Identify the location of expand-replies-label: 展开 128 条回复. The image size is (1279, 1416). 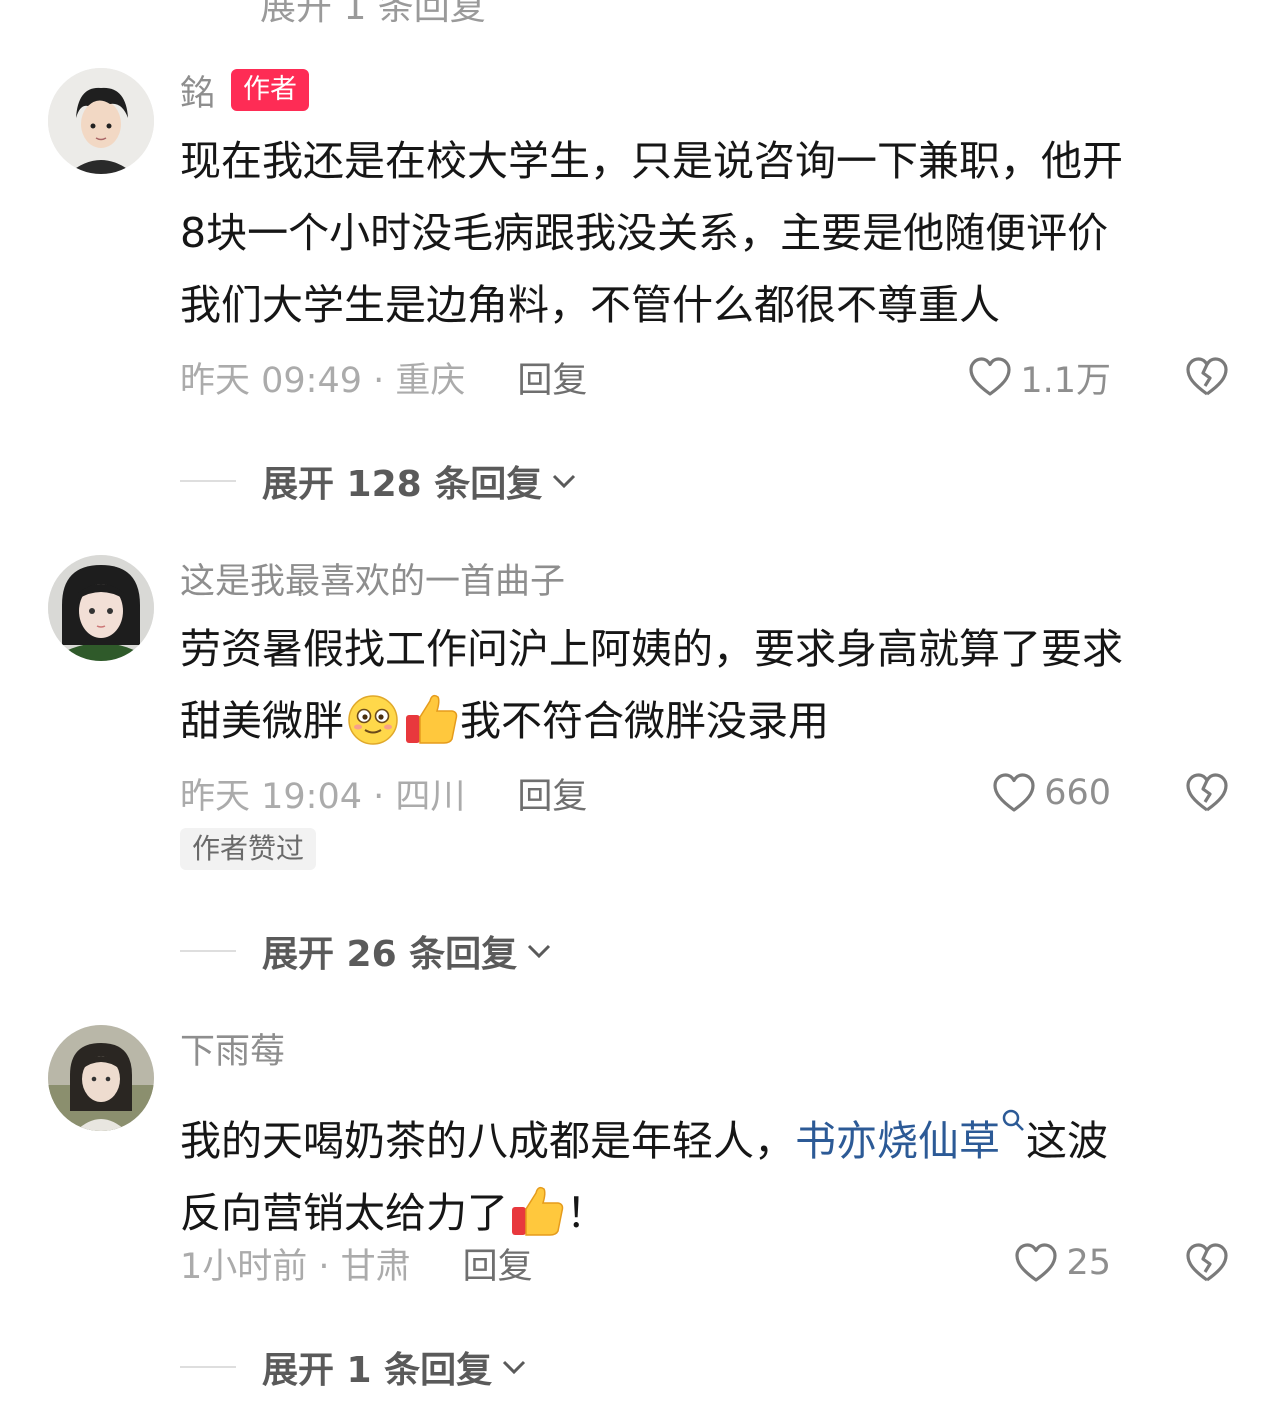
(402, 484).